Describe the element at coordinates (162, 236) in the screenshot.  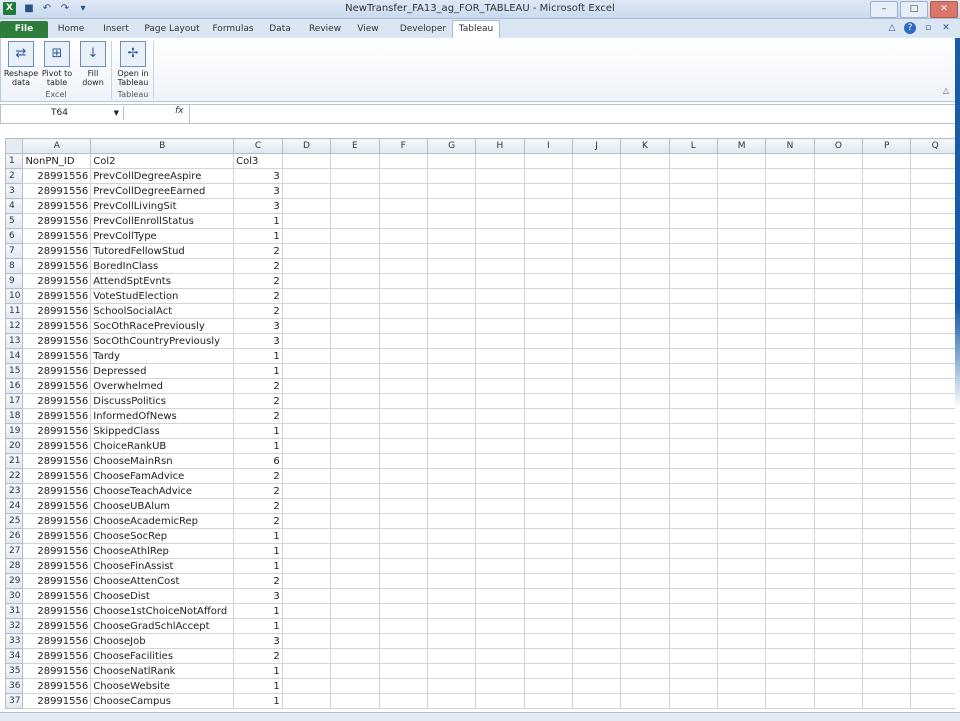
I see `cell: PrevCollType` at that location.